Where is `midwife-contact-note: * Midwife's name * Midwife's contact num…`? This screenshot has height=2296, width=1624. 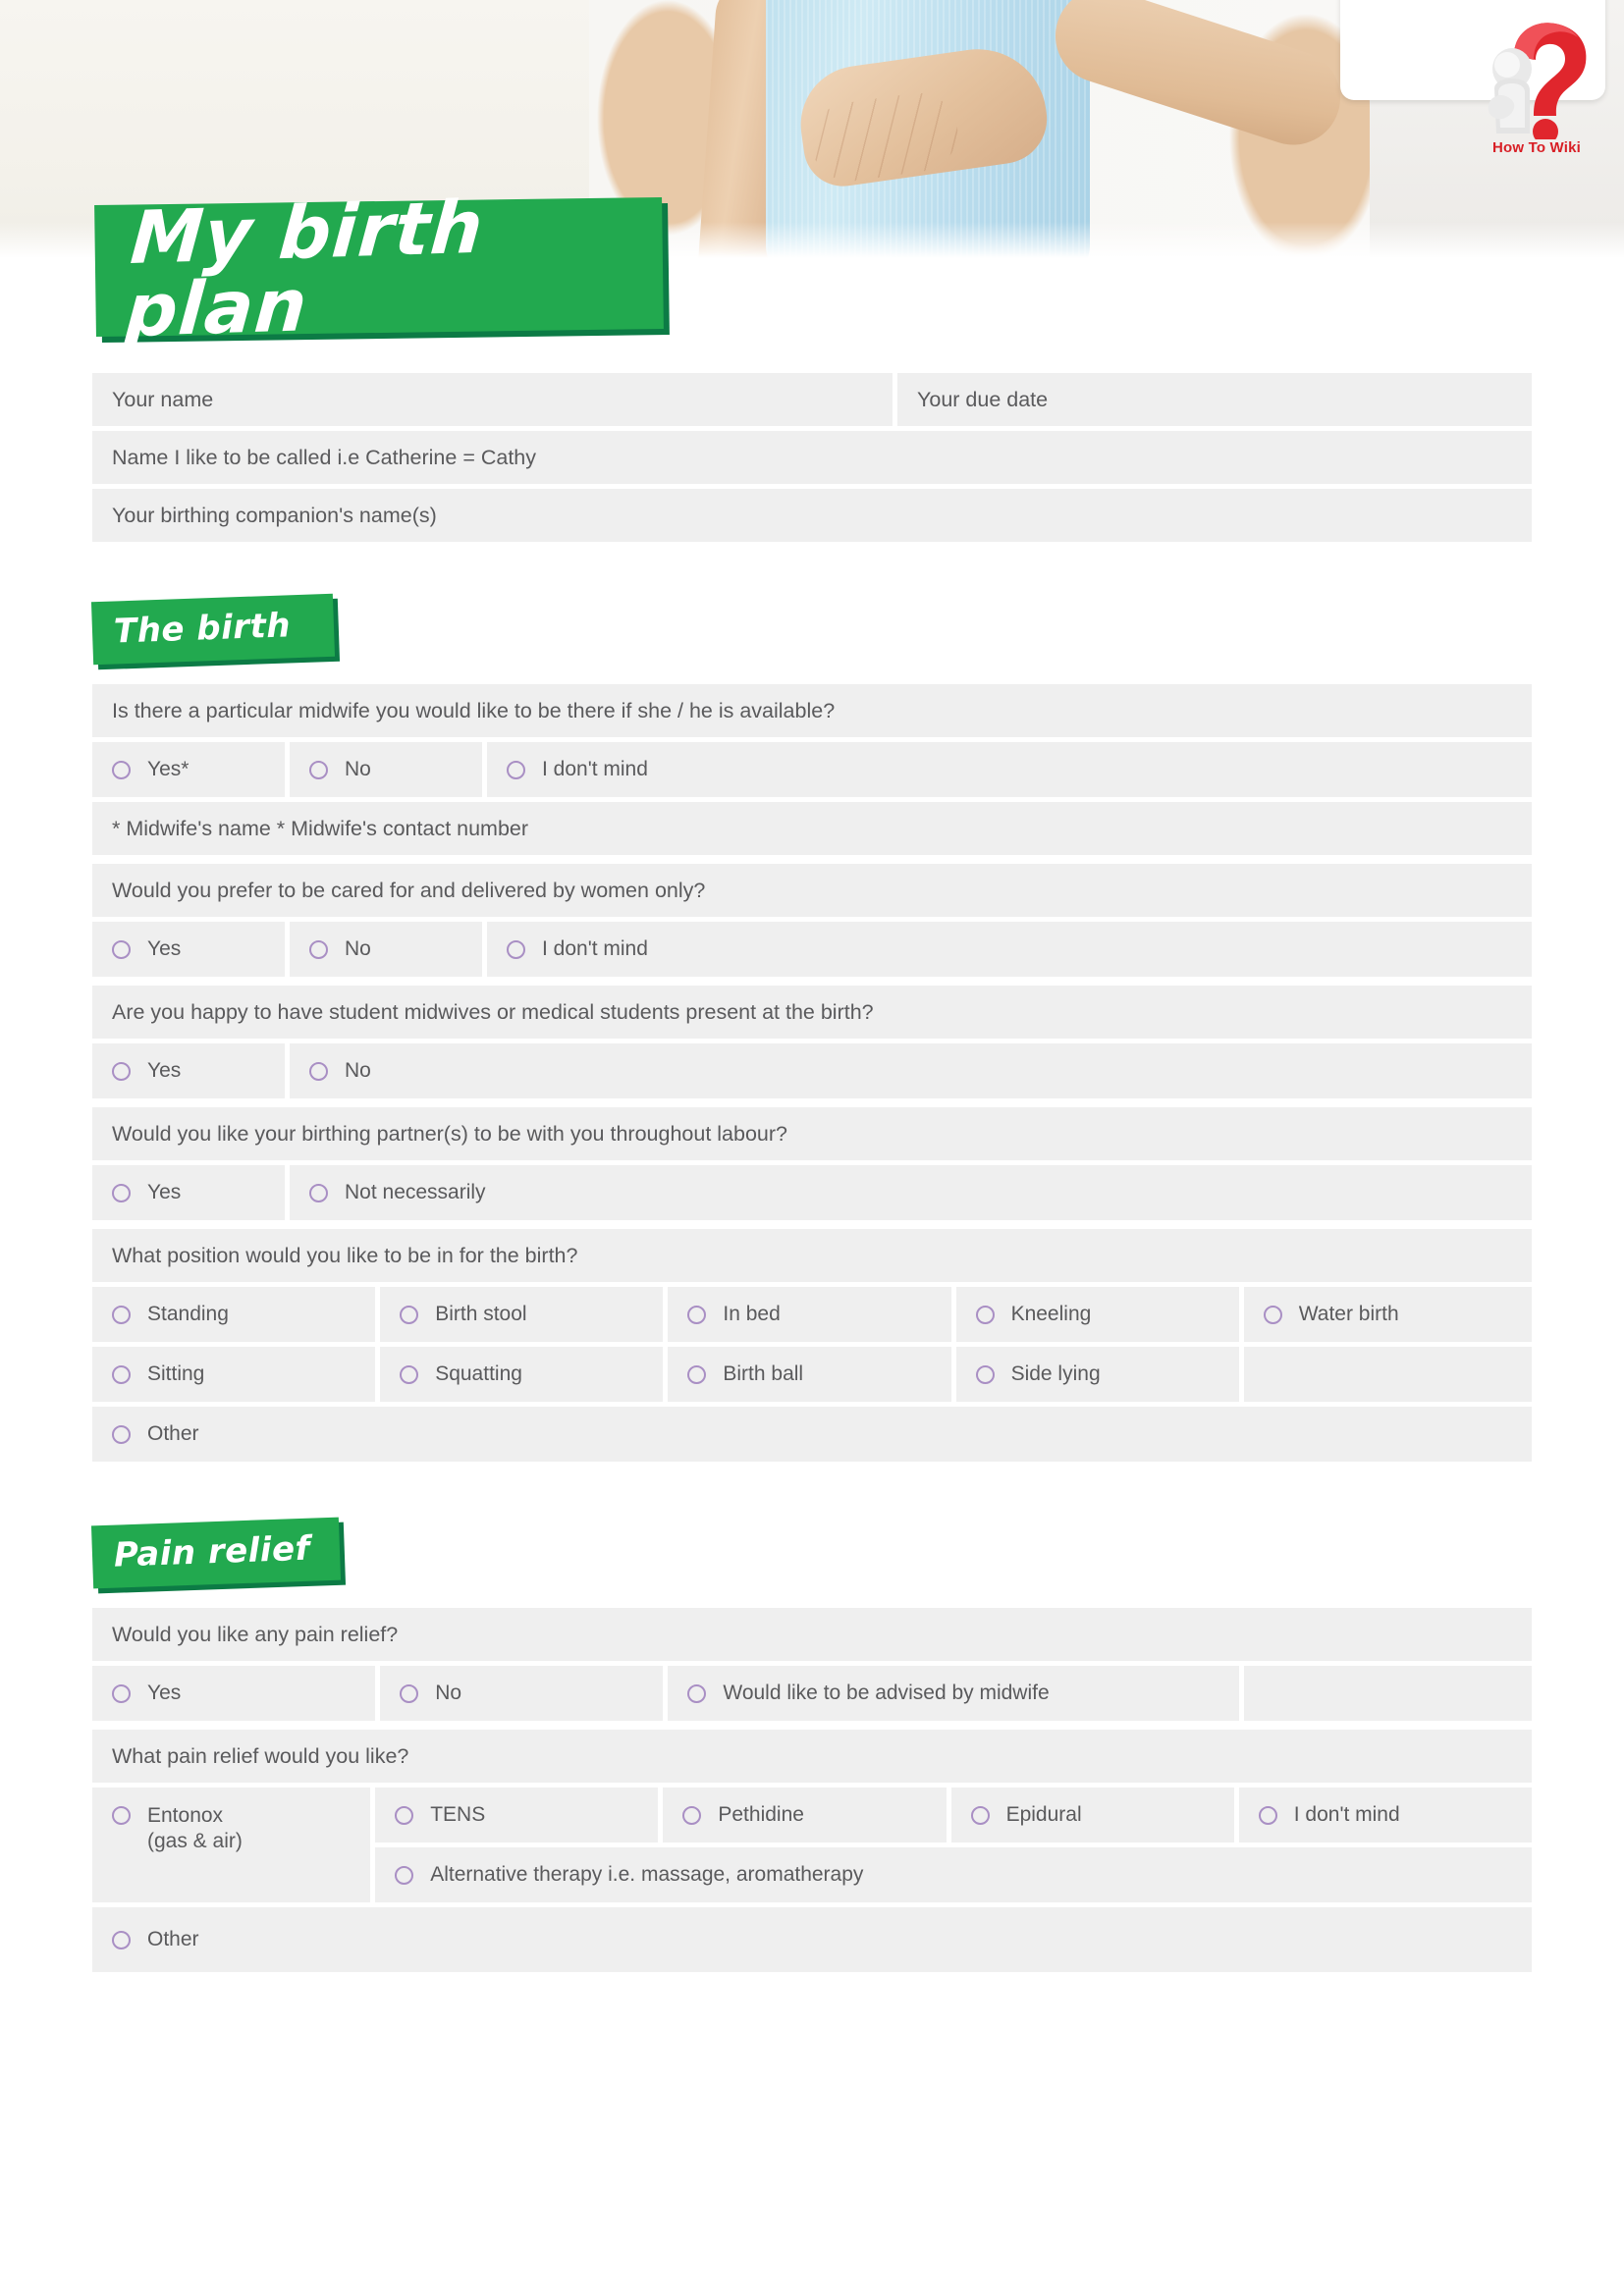 midwife-contact-note: * Midwife's name * Midwife's contact num… is located at coordinates (812, 828).